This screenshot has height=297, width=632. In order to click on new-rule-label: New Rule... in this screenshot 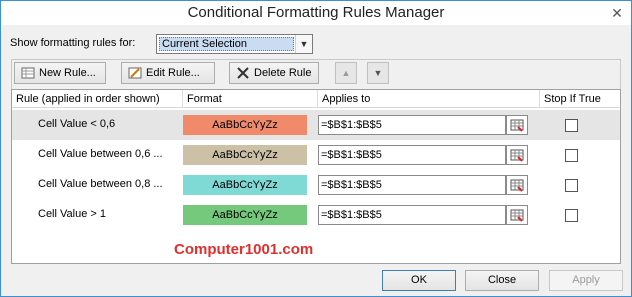, I will do `click(67, 73)`.